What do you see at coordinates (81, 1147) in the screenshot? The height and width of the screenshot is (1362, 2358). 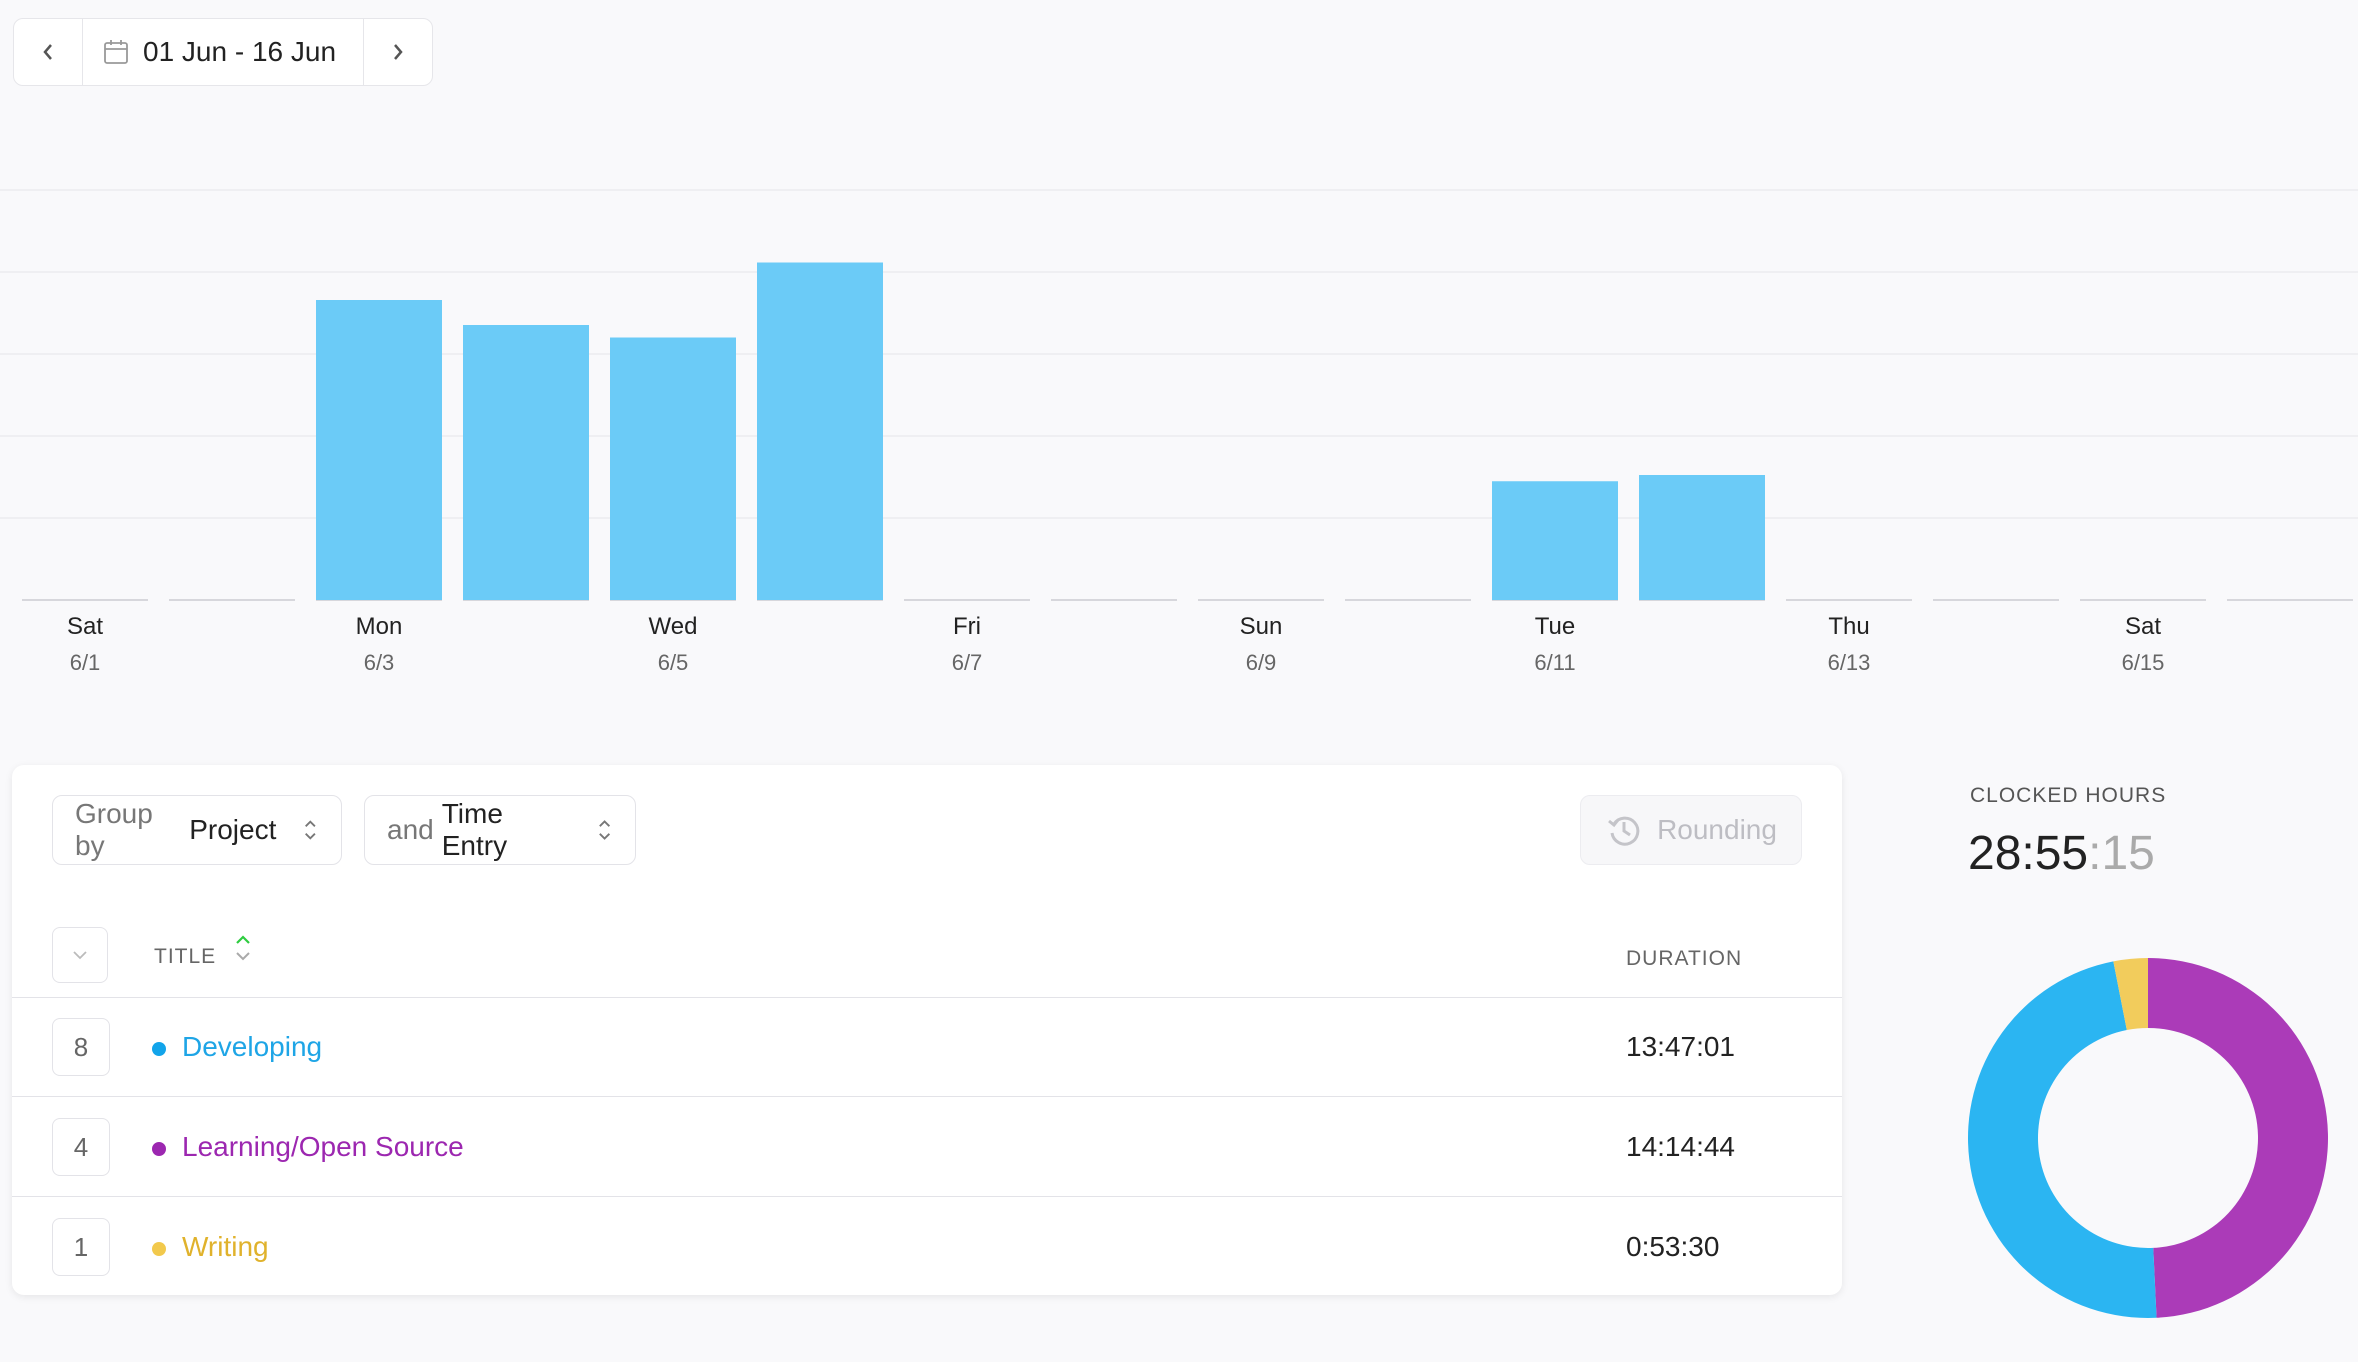 I see `entry-count-badge: 4` at bounding box center [81, 1147].